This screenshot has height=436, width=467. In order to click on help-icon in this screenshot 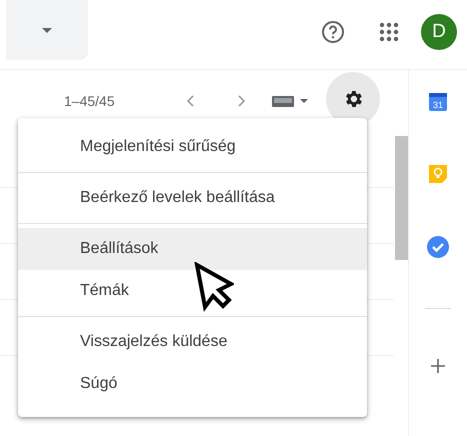, I will do `click(333, 32)`.